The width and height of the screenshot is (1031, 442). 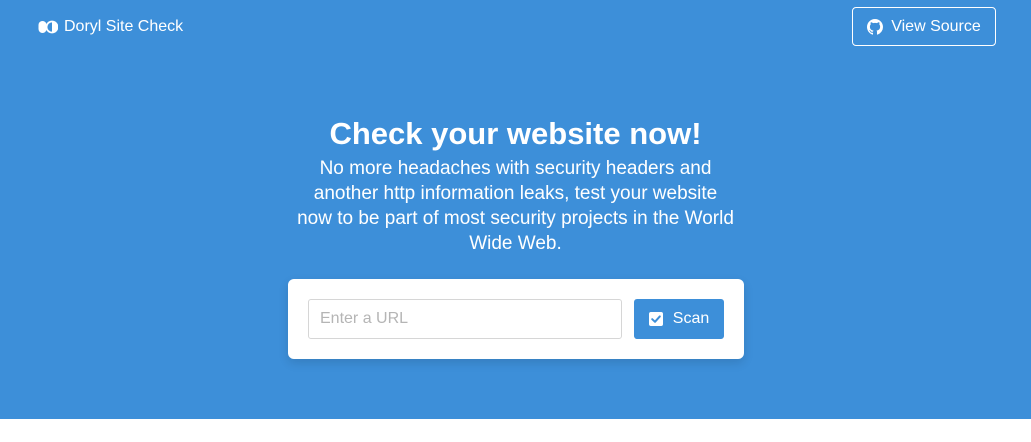 I want to click on github-icon, so click(x=875, y=26).